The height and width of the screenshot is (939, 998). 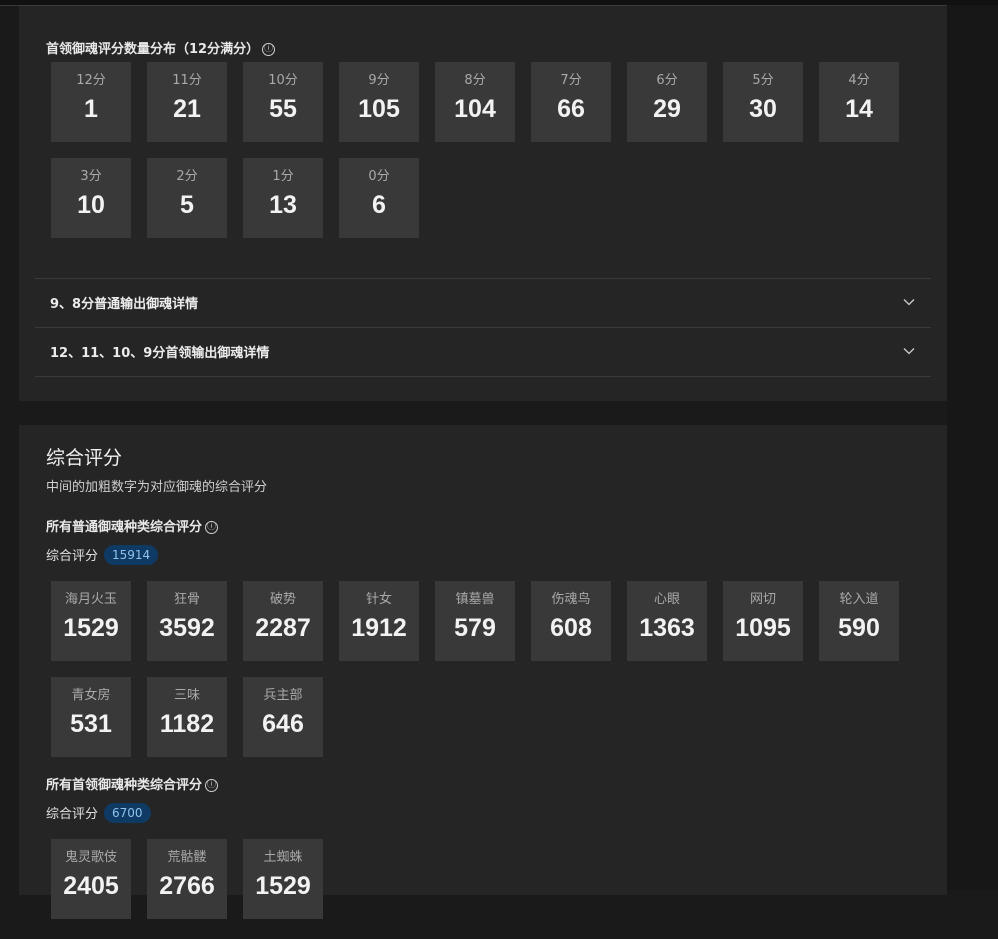 What do you see at coordinates (483, 302) in the screenshot?
I see `accordion-normal-output-details: 9、8分普通输出御魂详情` at bounding box center [483, 302].